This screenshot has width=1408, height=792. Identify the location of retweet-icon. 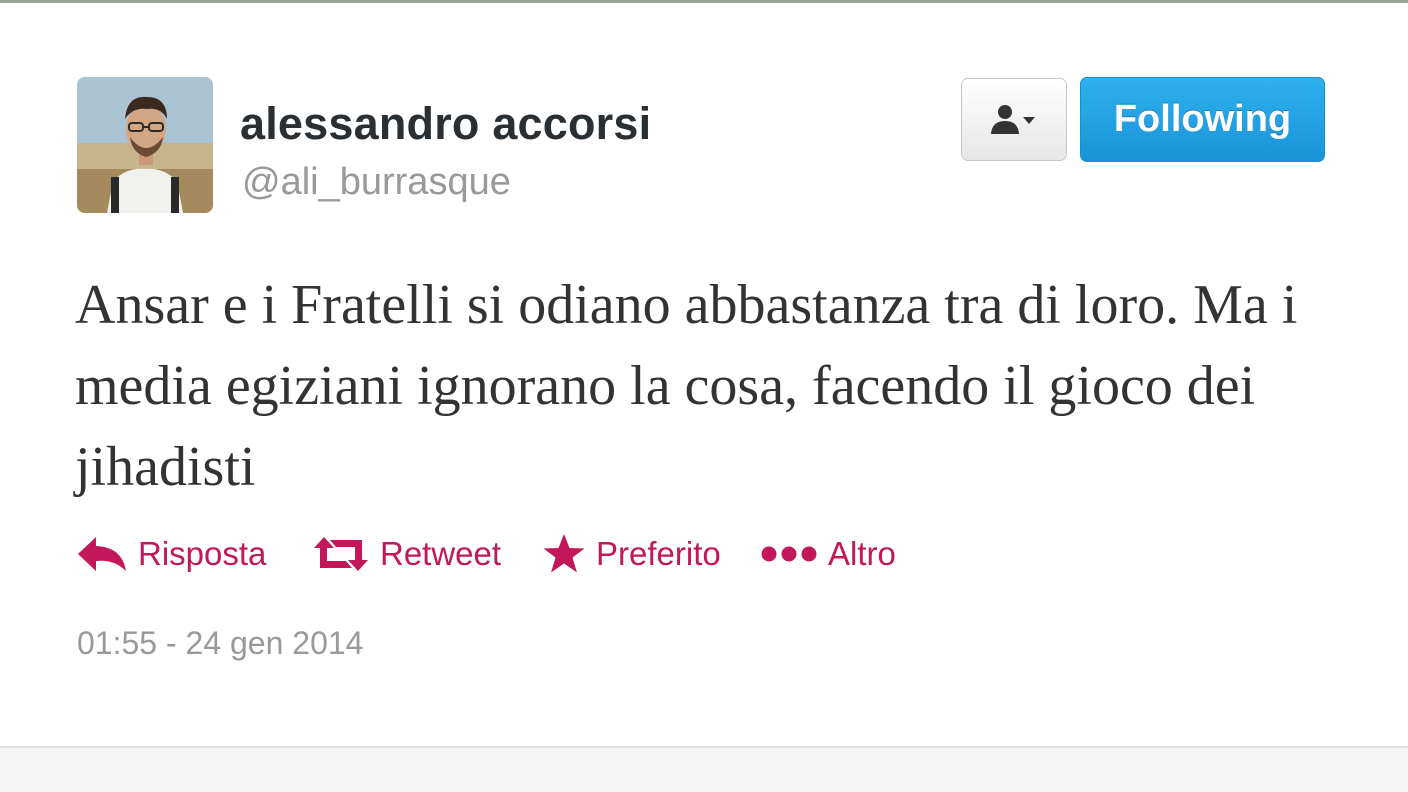
(341, 554).